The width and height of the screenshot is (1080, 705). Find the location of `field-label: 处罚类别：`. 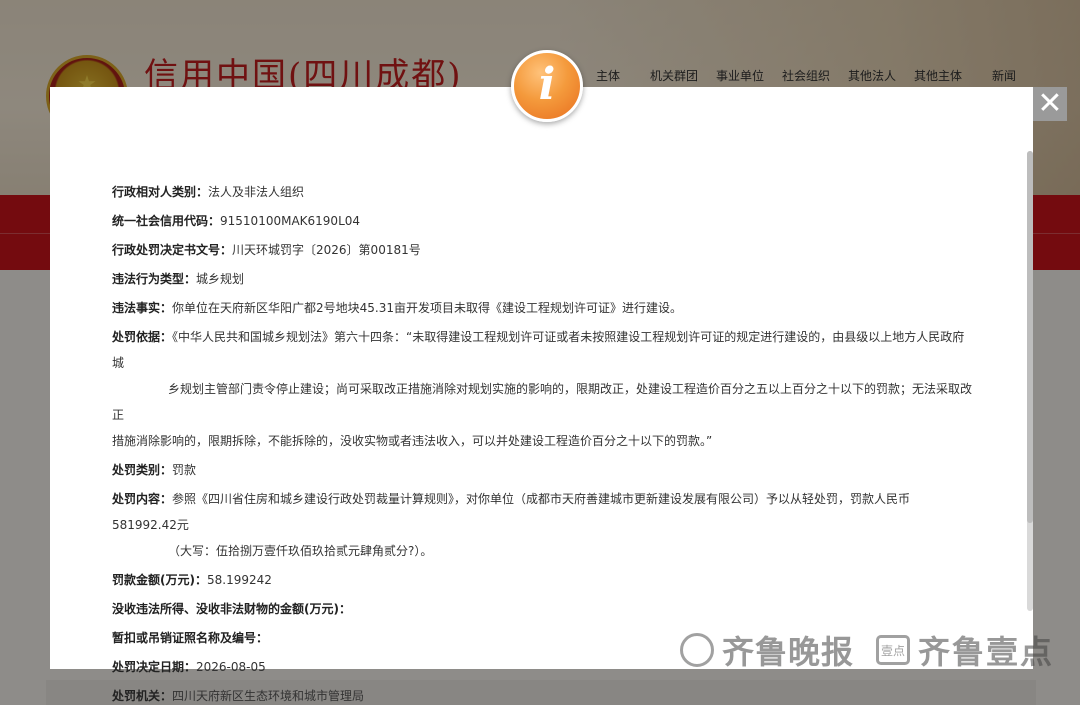

field-label: 处罚类别： is located at coordinates (142, 470).